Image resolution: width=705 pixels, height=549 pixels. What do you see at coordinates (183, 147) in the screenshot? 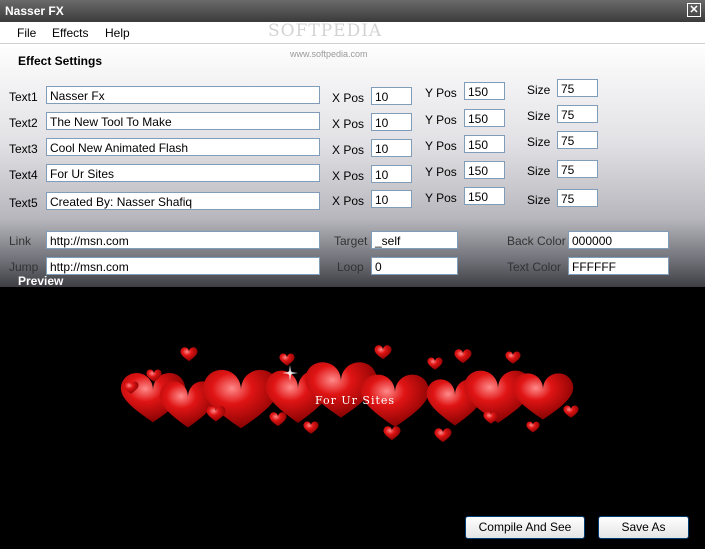
I see `text3-input: Cool New Animated Flash` at bounding box center [183, 147].